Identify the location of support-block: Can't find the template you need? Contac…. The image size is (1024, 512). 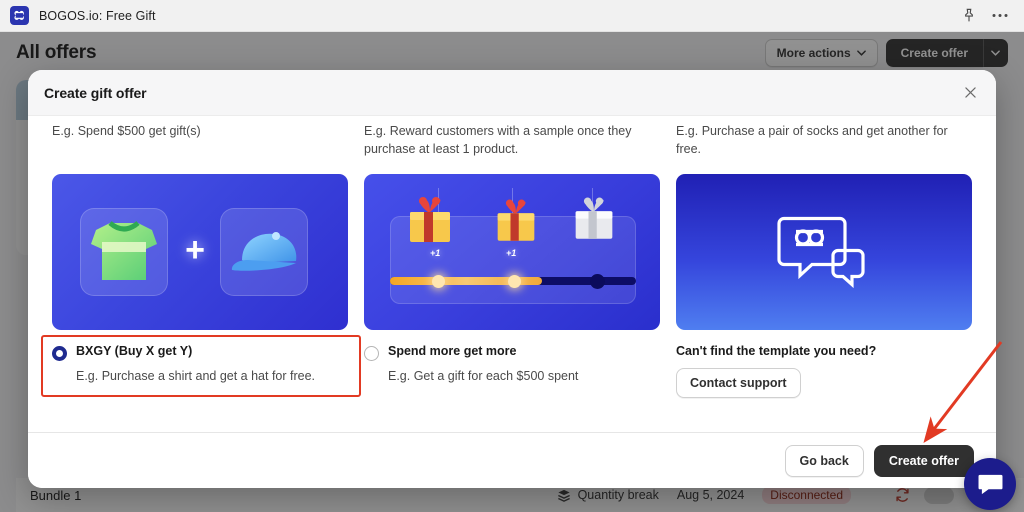
(824, 371).